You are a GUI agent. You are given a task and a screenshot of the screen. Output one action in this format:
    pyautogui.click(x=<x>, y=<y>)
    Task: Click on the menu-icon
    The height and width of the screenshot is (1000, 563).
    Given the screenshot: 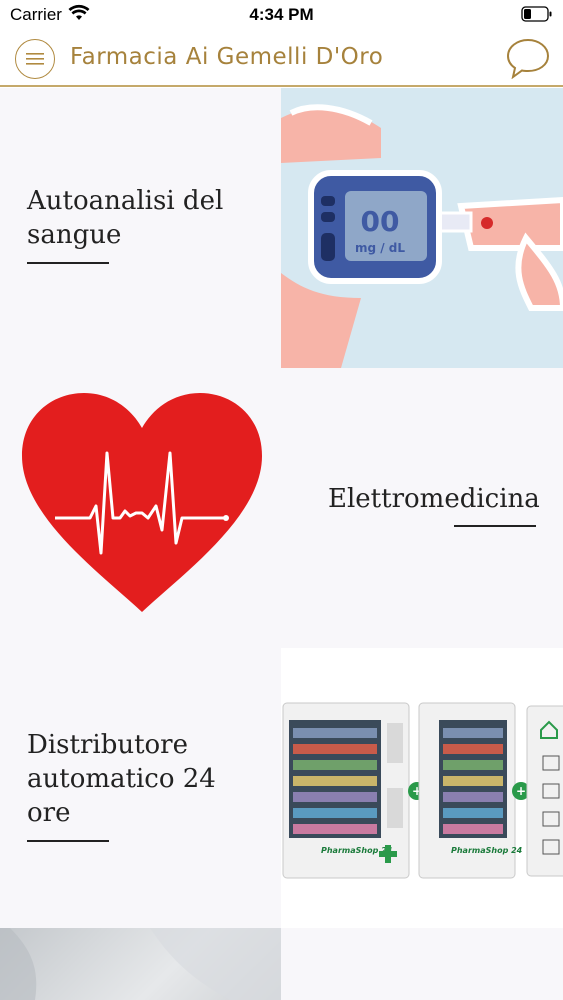 What is the action you would take?
    pyautogui.click(x=35, y=59)
    